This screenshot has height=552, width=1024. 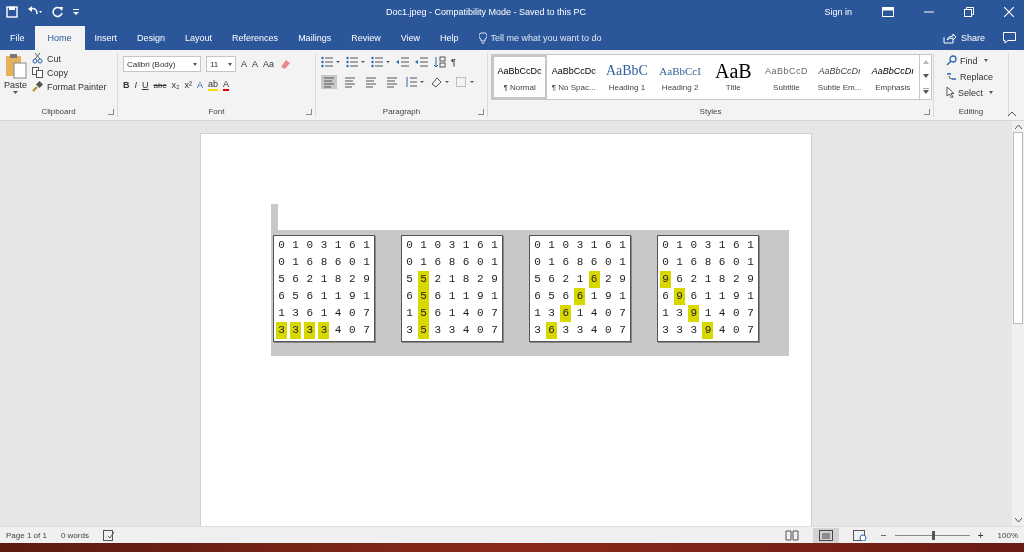 What do you see at coordinates (825, 535) in the screenshot?
I see `print-layout-button` at bounding box center [825, 535].